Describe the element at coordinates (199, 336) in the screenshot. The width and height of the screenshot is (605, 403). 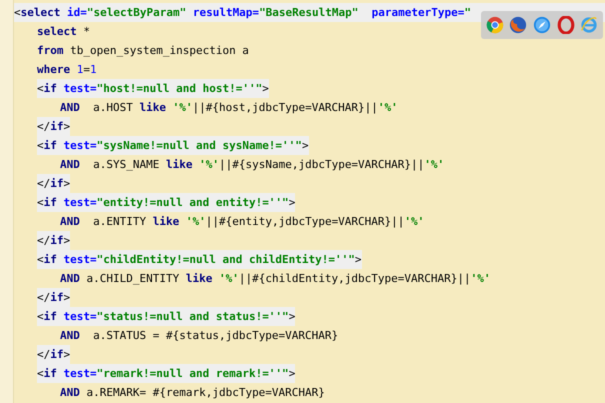
I see `code-line: AND a.STATUS = #{status,jdbcType=VARCHAR}` at that location.